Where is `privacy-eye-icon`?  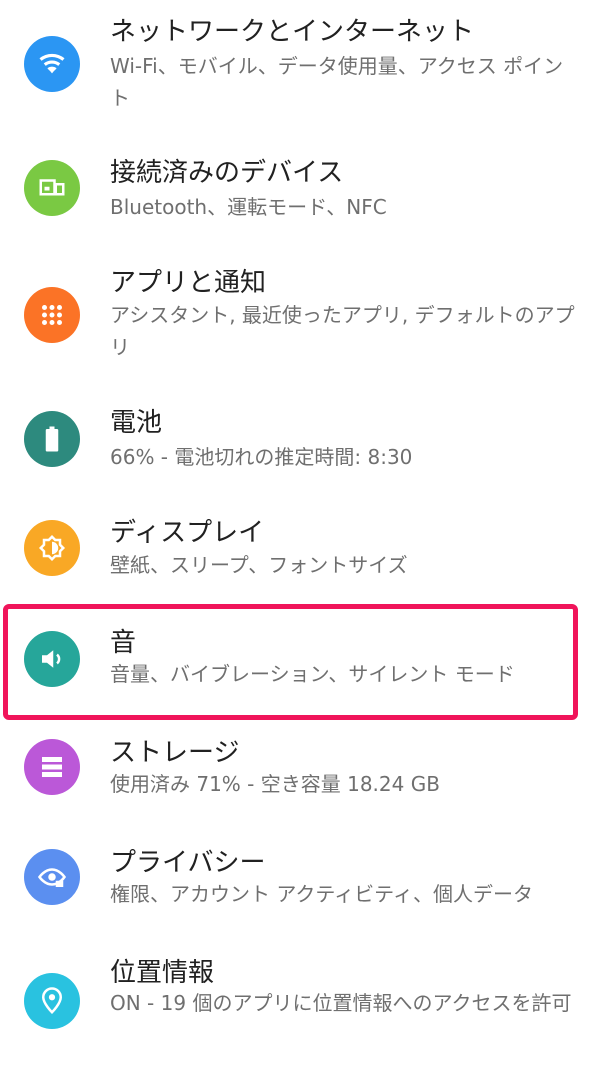
privacy-eye-icon is located at coordinates (52, 877).